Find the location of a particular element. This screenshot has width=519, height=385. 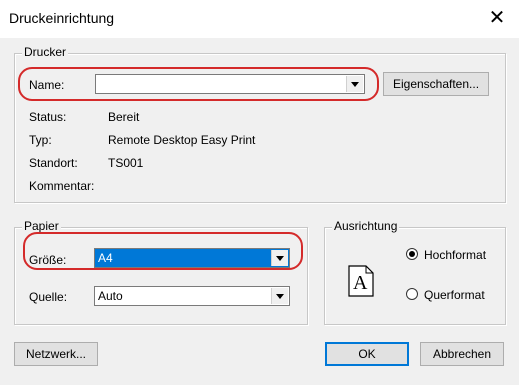

landscape-label: Querformat is located at coordinates (454, 295).